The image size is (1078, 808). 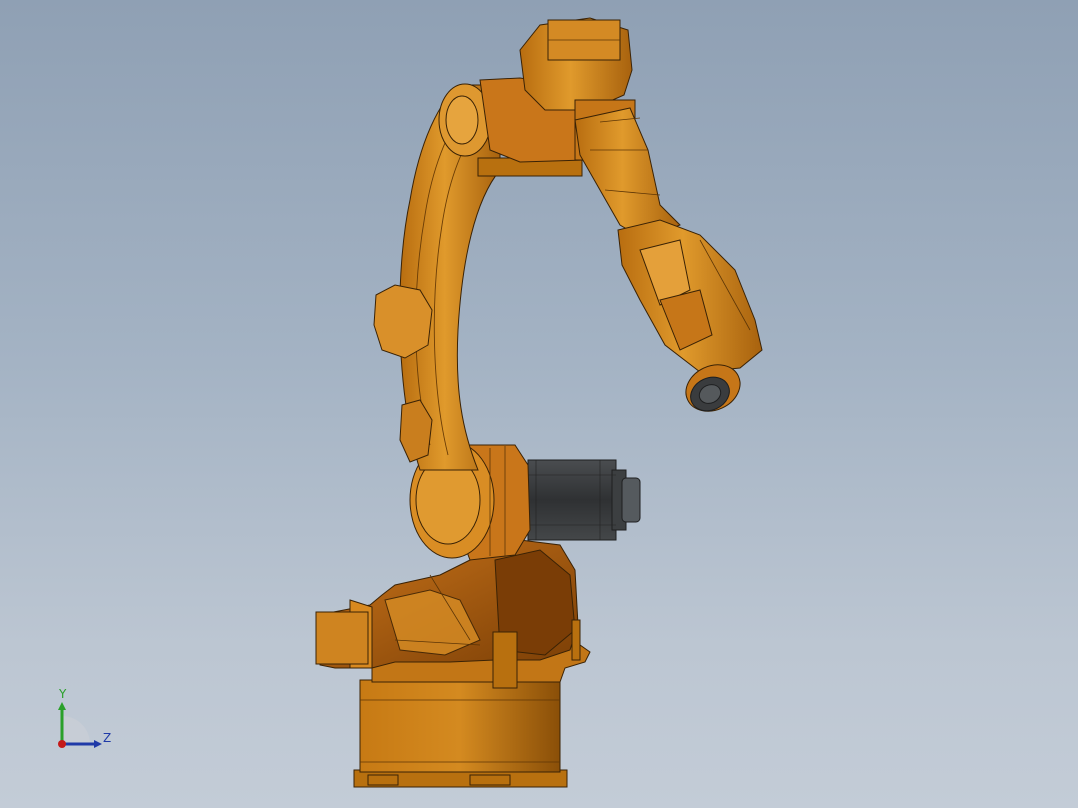 What do you see at coordinates (107, 738) in the screenshot?
I see `z-axis-label: Z` at bounding box center [107, 738].